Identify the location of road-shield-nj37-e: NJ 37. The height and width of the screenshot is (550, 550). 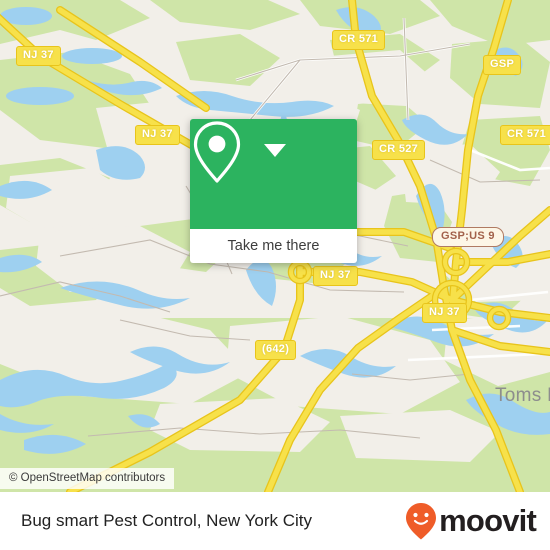
(444, 313).